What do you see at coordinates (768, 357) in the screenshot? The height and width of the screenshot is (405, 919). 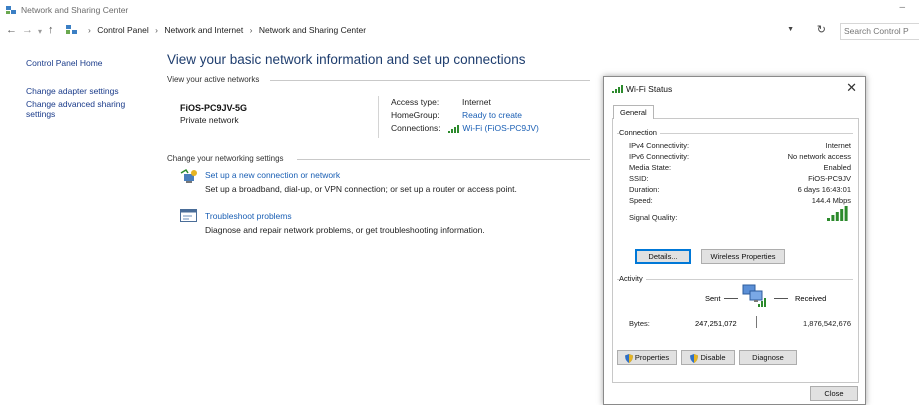 I see `diagnose-button: Diagnose` at bounding box center [768, 357].